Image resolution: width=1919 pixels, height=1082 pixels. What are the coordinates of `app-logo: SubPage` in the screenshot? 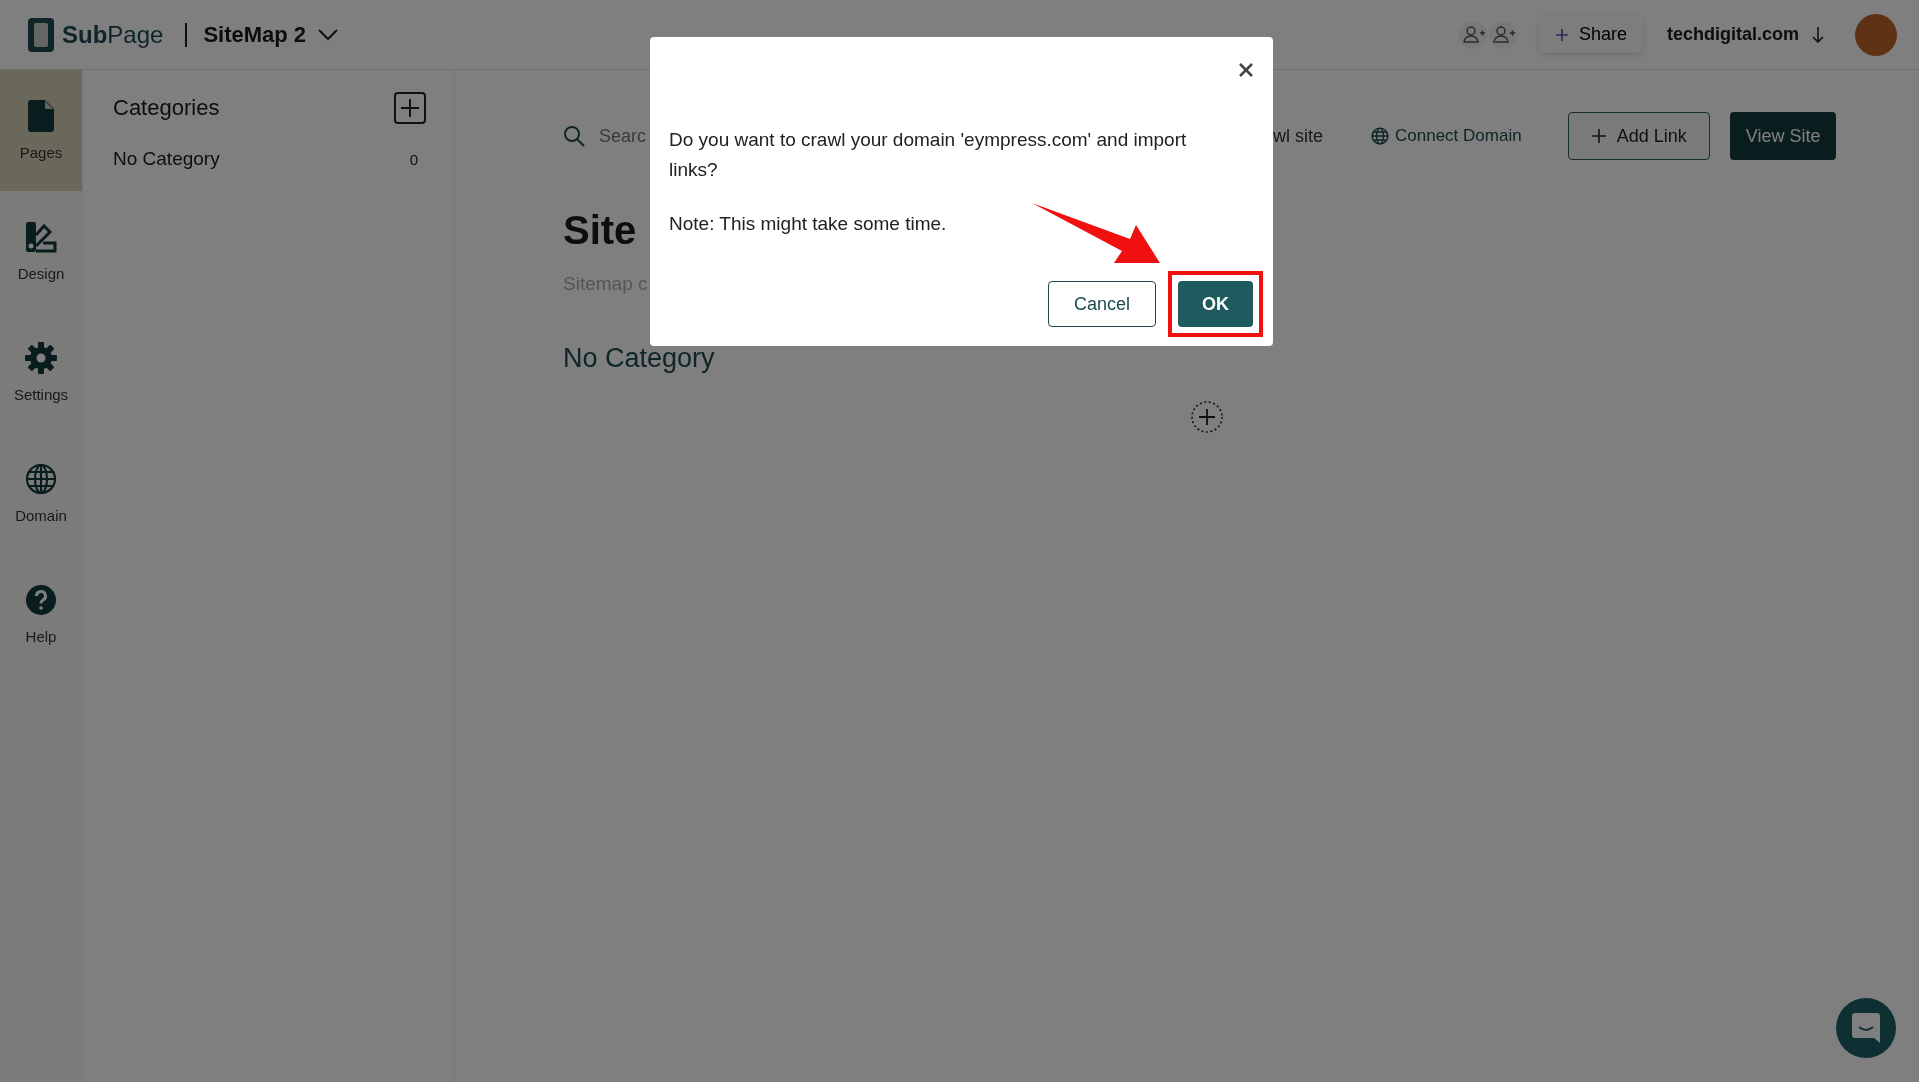 It's located at (113, 34).